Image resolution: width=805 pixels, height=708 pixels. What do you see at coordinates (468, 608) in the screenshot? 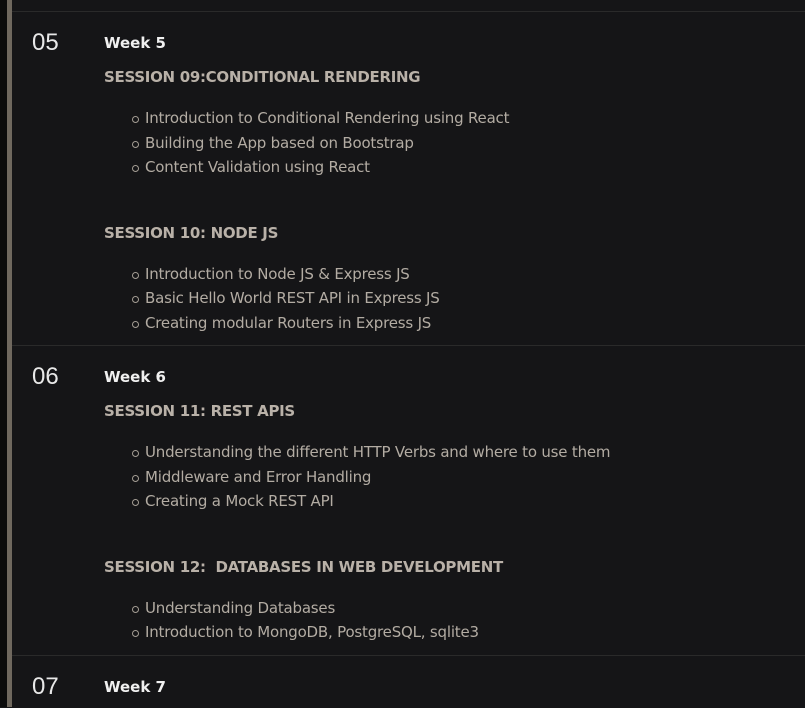
I see `topic-item: Understanding Databases` at bounding box center [468, 608].